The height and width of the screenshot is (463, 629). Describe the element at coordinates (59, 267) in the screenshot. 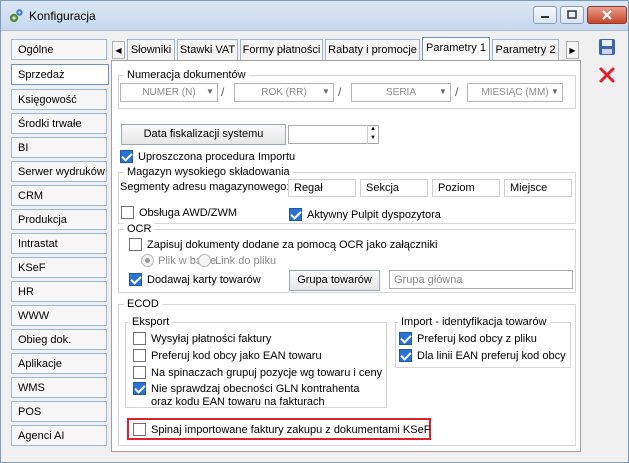

I see `sidebar-item-ksef: KSeF` at that location.